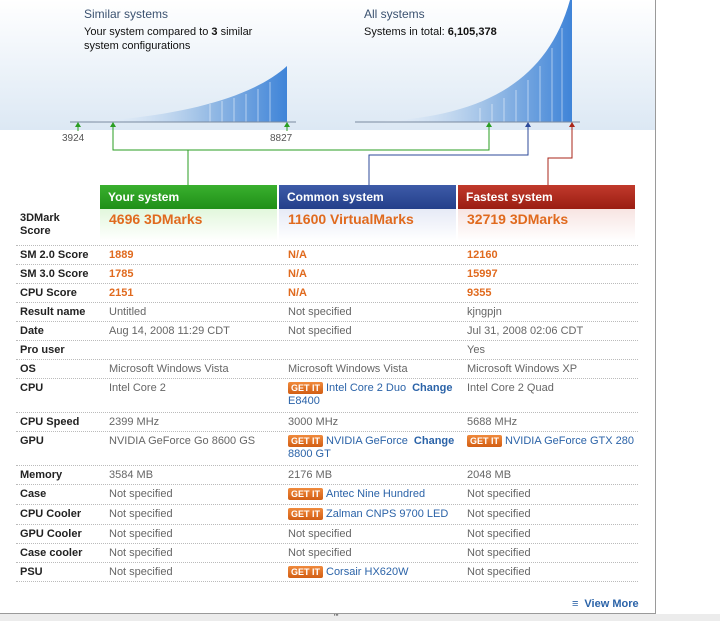  What do you see at coordinates (281, 138) in the screenshot?
I see `similar-tick-max: 8827` at bounding box center [281, 138].